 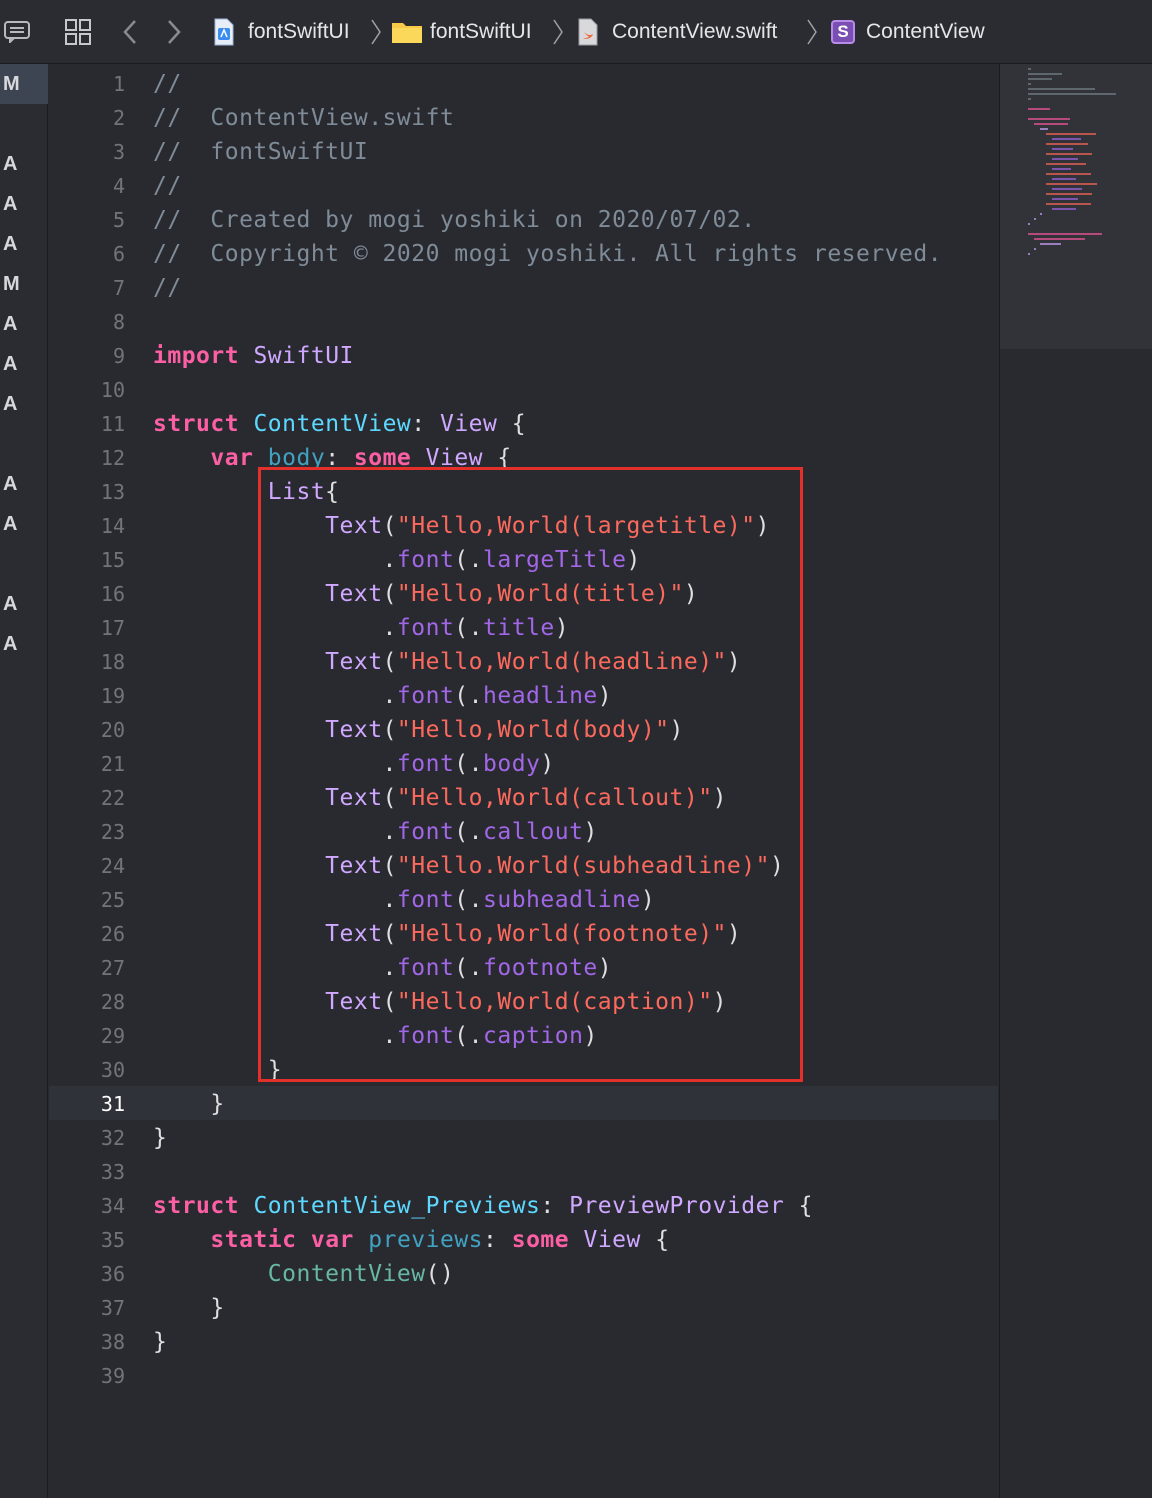 I want to click on line-number: 6, so click(x=118, y=254).